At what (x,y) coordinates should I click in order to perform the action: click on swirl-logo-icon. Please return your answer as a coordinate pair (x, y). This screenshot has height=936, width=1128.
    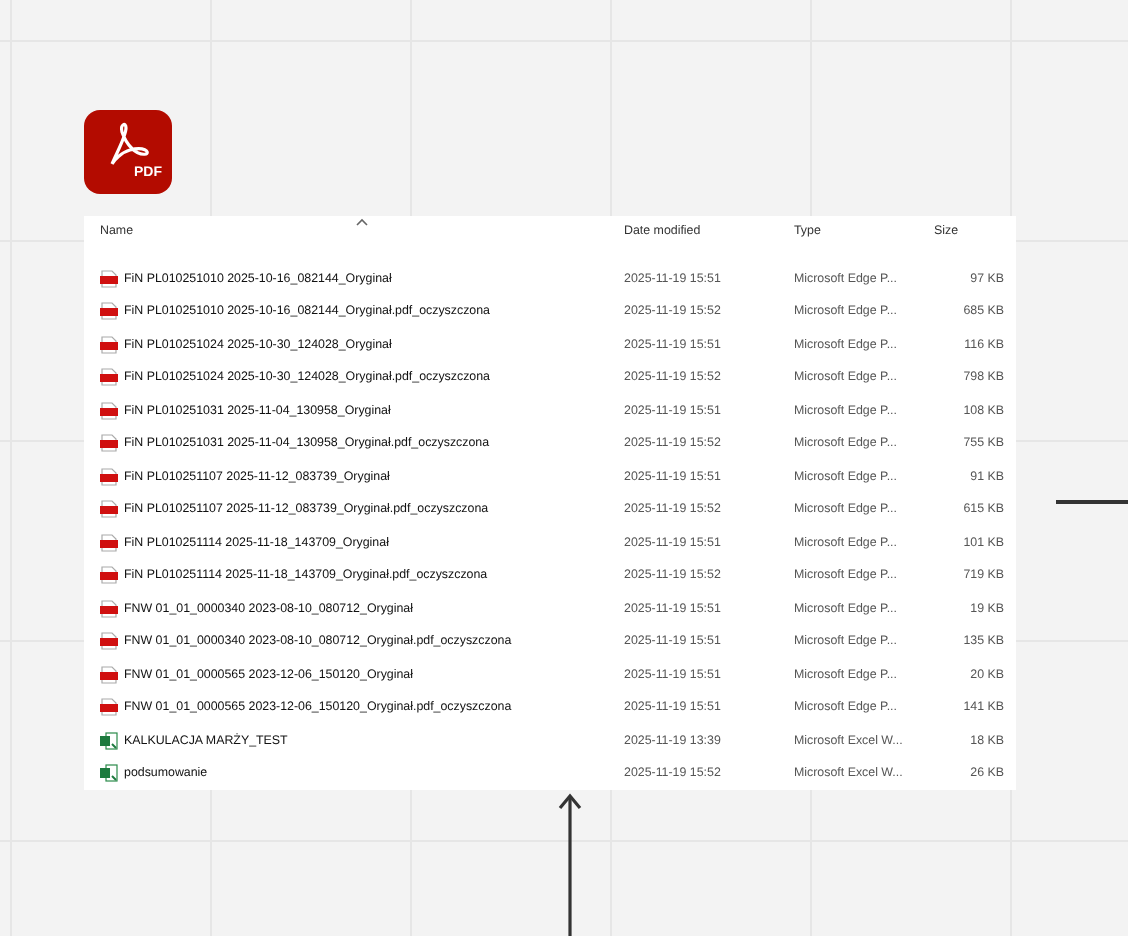
    Looking at the image, I should click on (128, 146).